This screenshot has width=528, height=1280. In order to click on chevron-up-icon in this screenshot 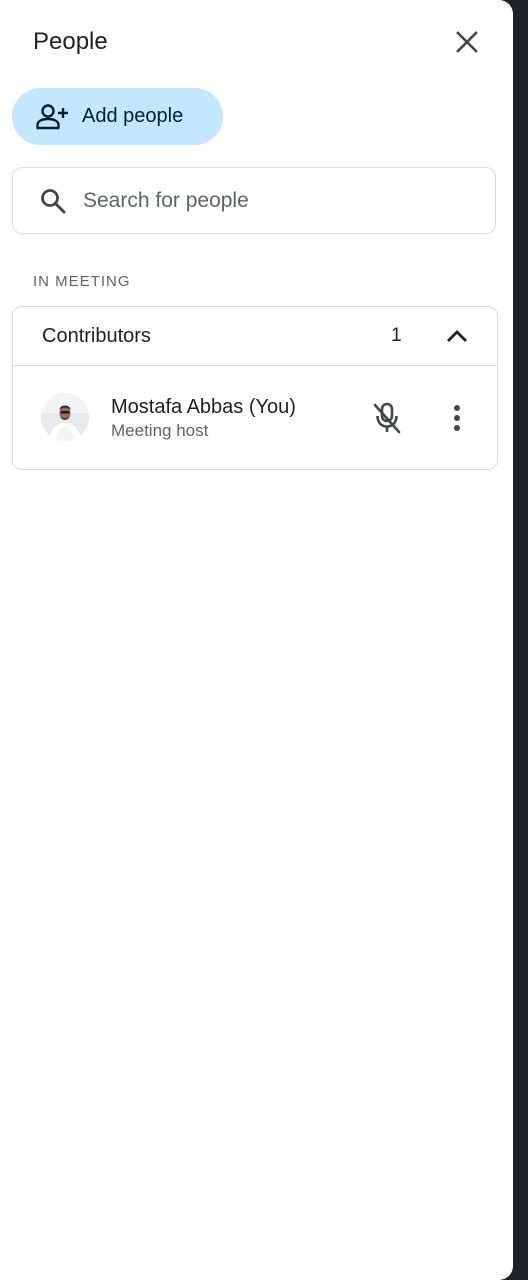, I will do `click(457, 336)`.